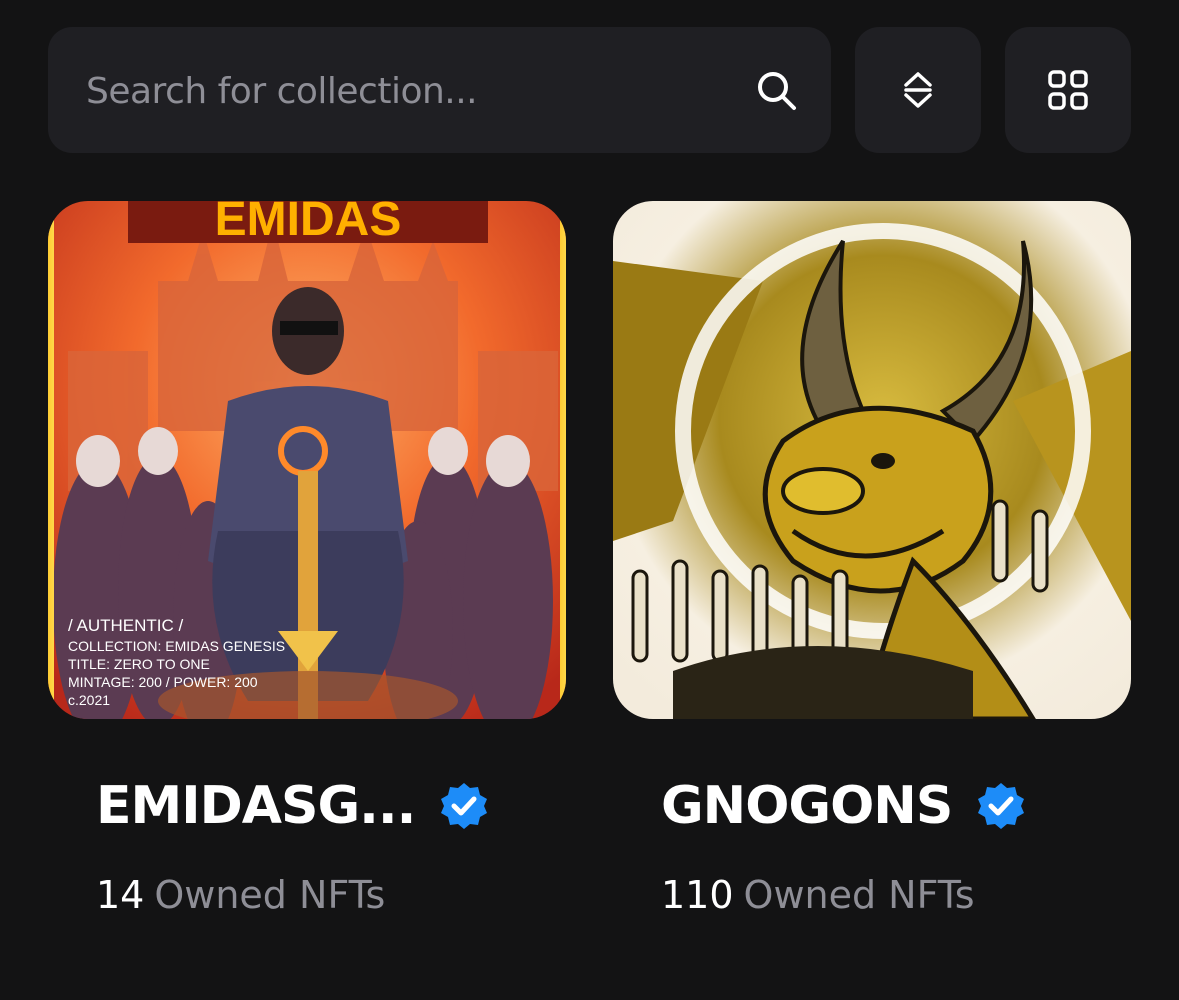  What do you see at coordinates (163, 682) in the screenshot?
I see `artwork-text-line: MINTAGE: 200 / POWER: 200` at bounding box center [163, 682].